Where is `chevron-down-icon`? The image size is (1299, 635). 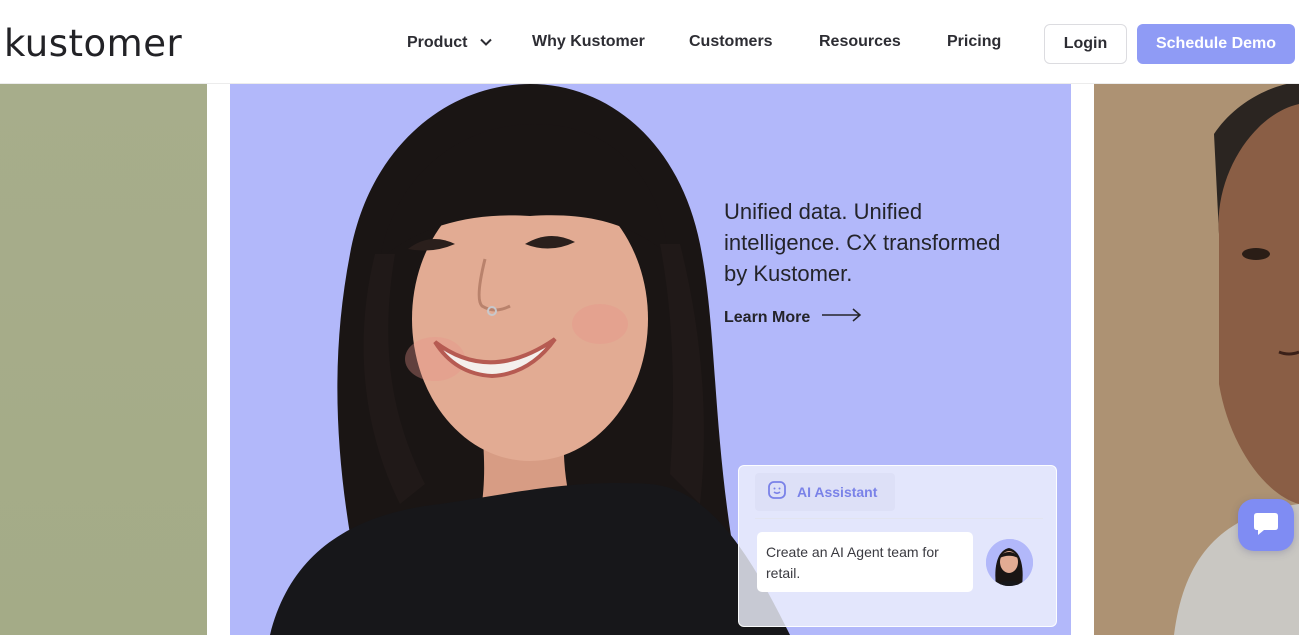
chevron-down-icon is located at coordinates (486, 42).